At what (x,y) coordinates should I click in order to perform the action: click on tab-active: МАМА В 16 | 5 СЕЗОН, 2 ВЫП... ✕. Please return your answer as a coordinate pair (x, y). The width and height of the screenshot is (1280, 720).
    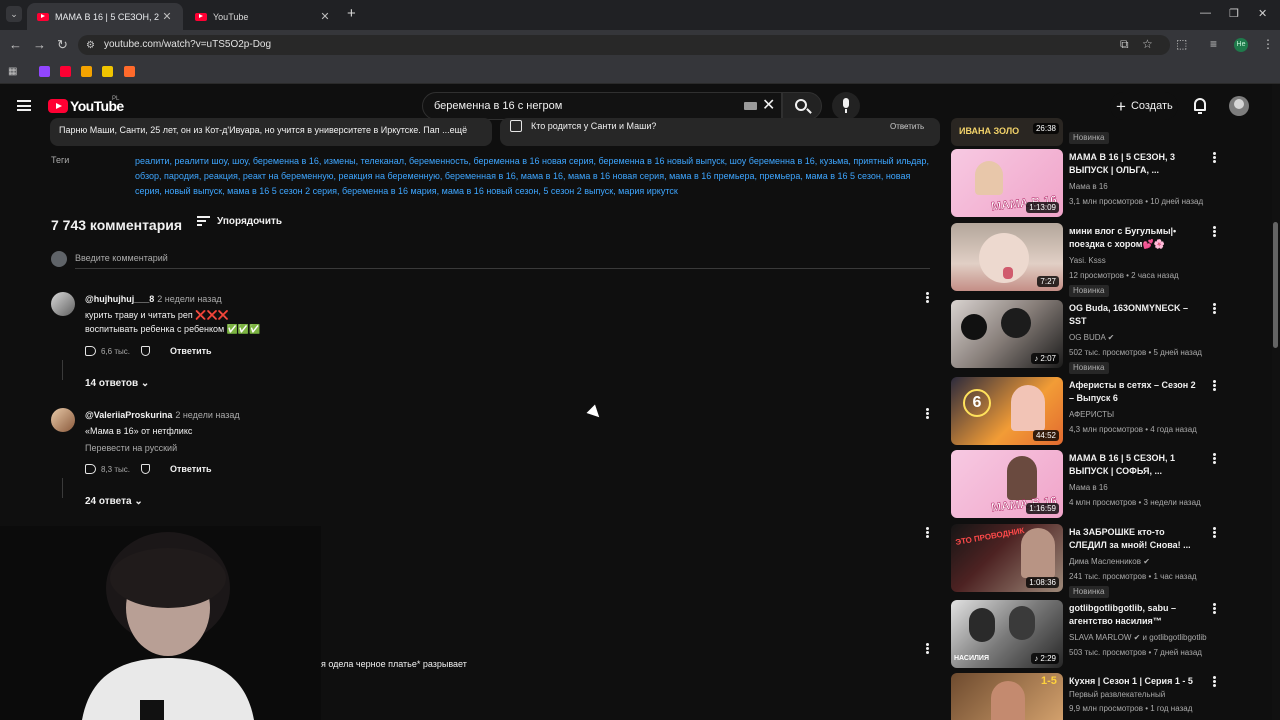
    Looking at the image, I should click on (105, 16).